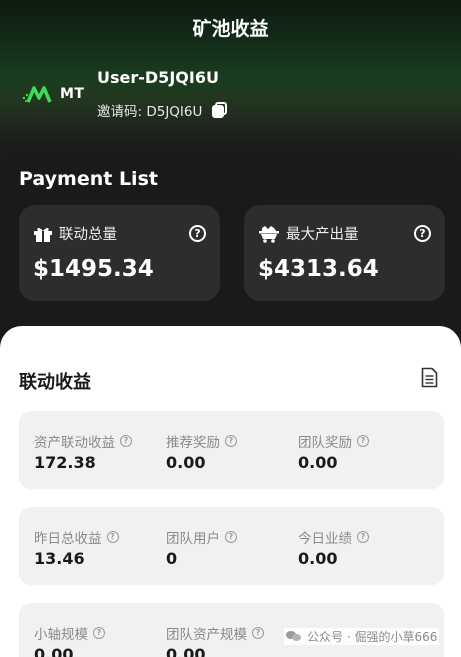 The height and width of the screenshot is (657, 461). What do you see at coordinates (193, 443) in the screenshot?
I see `stat-label: 推荐奖励` at bounding box center [193, 443].